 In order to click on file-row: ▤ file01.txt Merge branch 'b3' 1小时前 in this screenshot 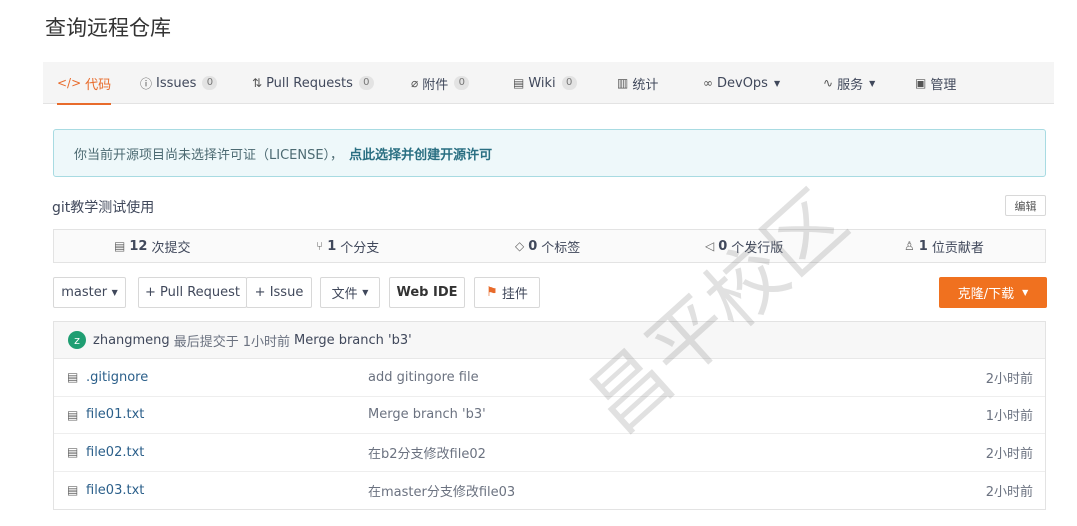, I will do `click(549, 415)`.